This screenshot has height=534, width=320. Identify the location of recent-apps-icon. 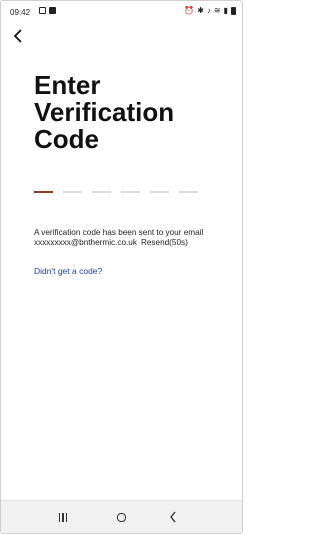
(63, 517).